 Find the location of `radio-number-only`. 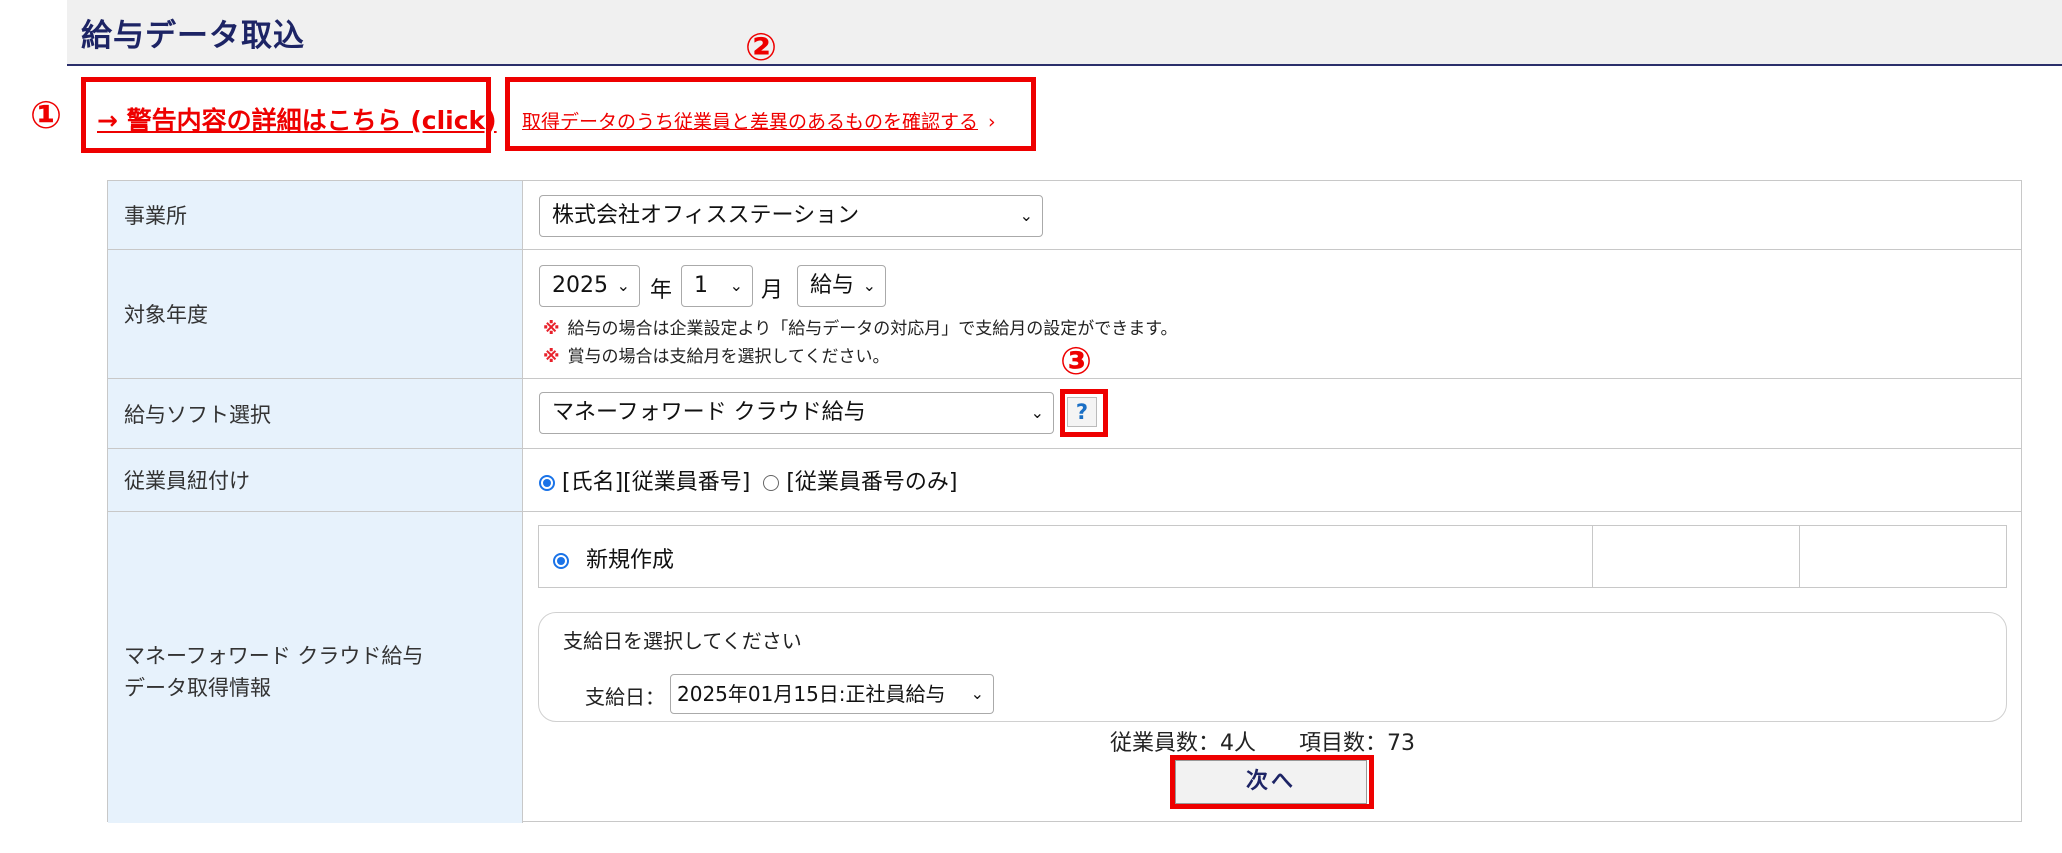

radio-number-only is located at coordinates (771, 483).